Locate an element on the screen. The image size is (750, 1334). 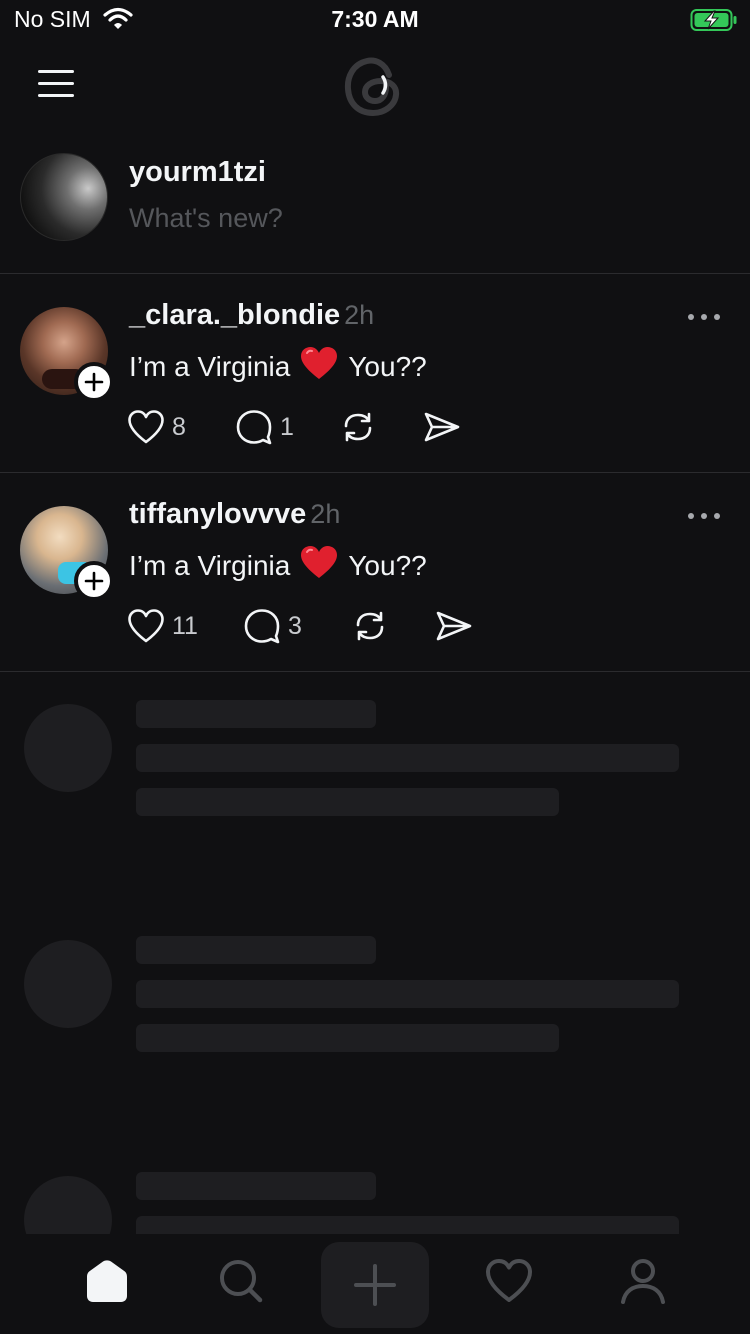
like-count: 11 is located at coordinates (185, 625).